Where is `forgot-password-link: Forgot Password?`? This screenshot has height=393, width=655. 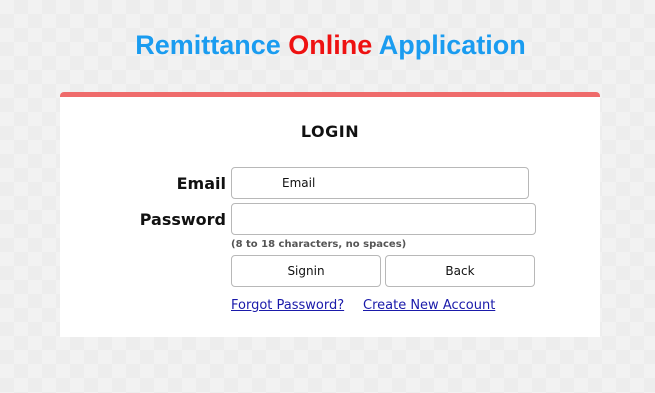 forgot-password-link: Forgot Password? is located at coordinates (287, 305).